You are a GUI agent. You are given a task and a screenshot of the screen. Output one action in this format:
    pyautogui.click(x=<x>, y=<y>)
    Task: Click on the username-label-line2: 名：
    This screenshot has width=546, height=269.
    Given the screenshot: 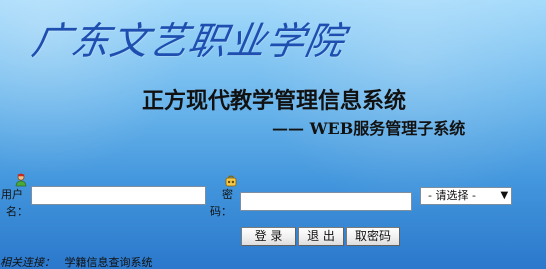 What is the action you would take?
    pyautogui.click(x=17, y=211)
    